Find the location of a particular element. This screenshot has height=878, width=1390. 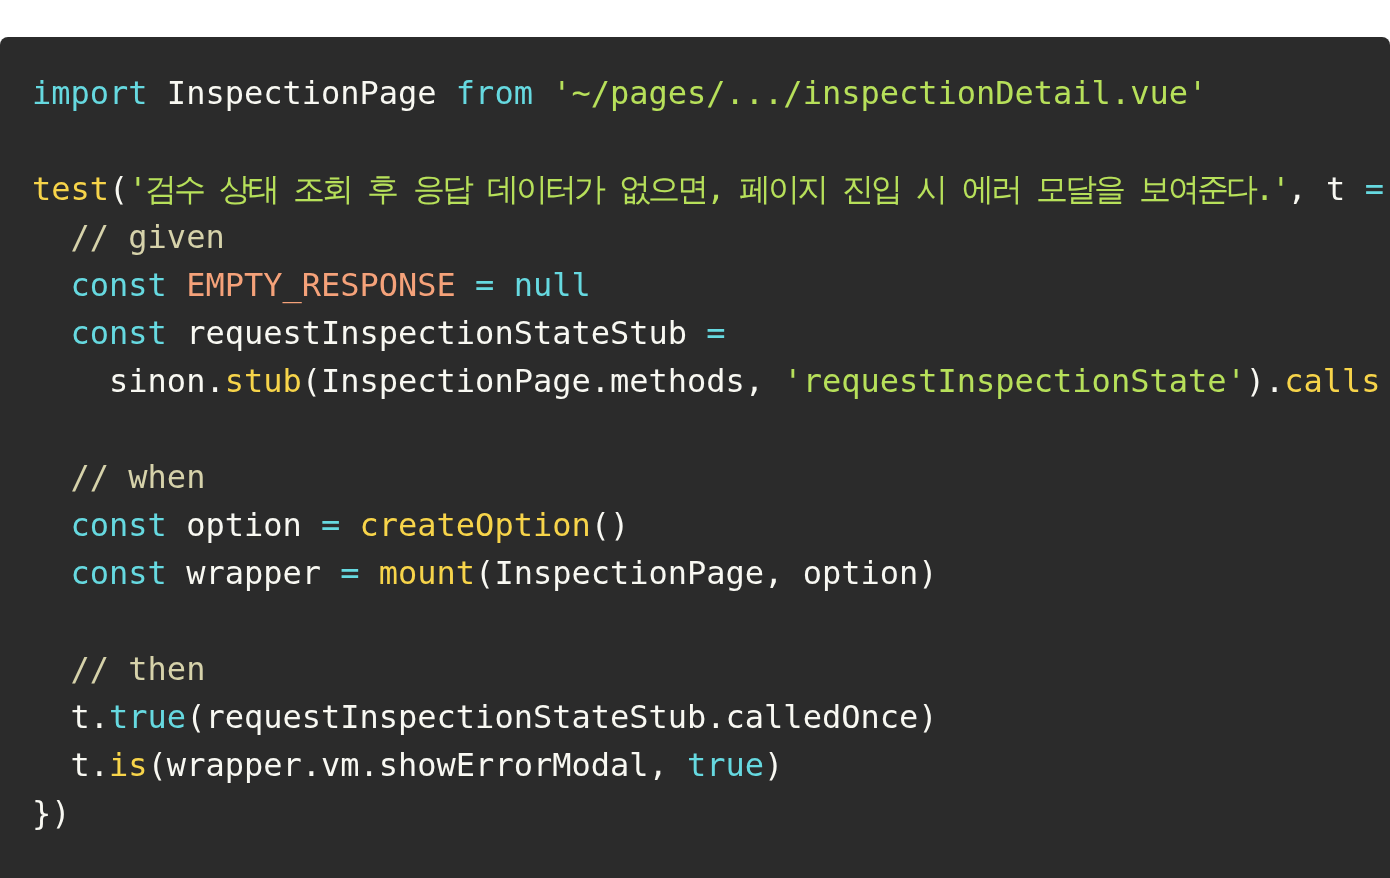

code-line: // when is located at coordinates (137, 477).